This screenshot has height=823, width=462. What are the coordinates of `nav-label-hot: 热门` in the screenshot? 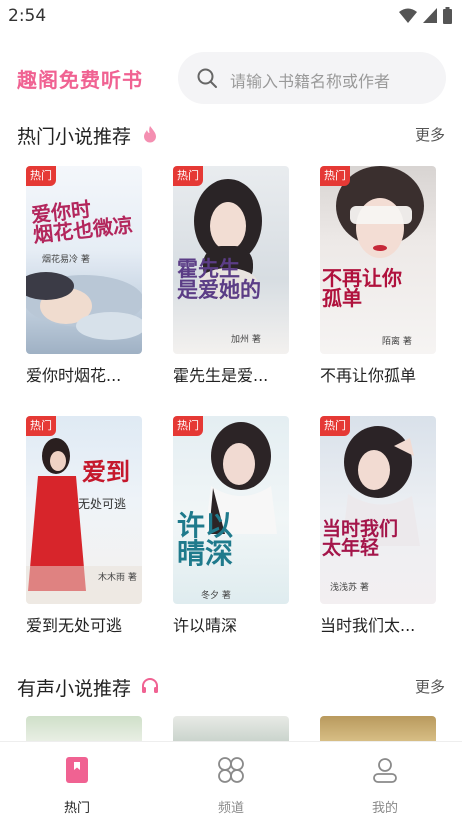 It's located at (76, 808).